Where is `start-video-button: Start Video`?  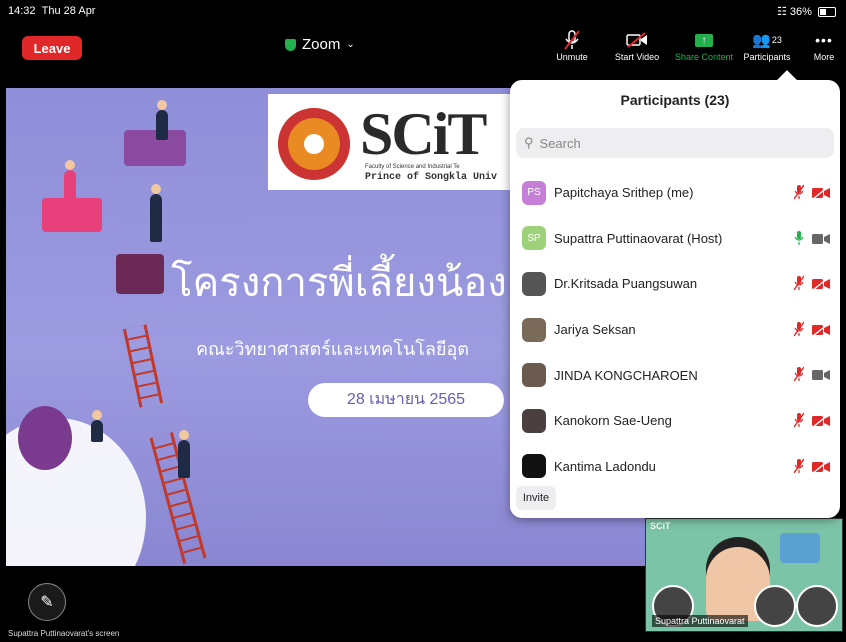 start-video-button: Start Video is located at coordinates (637, 45).